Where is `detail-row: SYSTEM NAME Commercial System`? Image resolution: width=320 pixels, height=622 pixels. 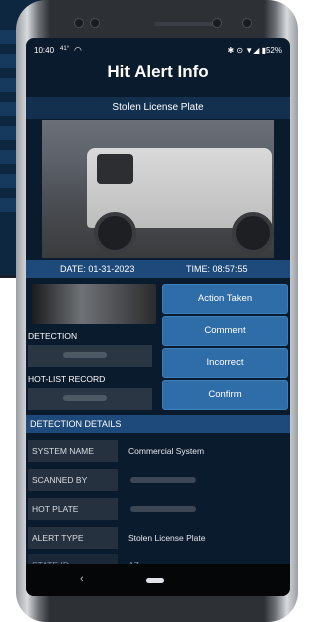 detail-row: SYSTEM NAME Commercial System is located at coordinates (158, 451).